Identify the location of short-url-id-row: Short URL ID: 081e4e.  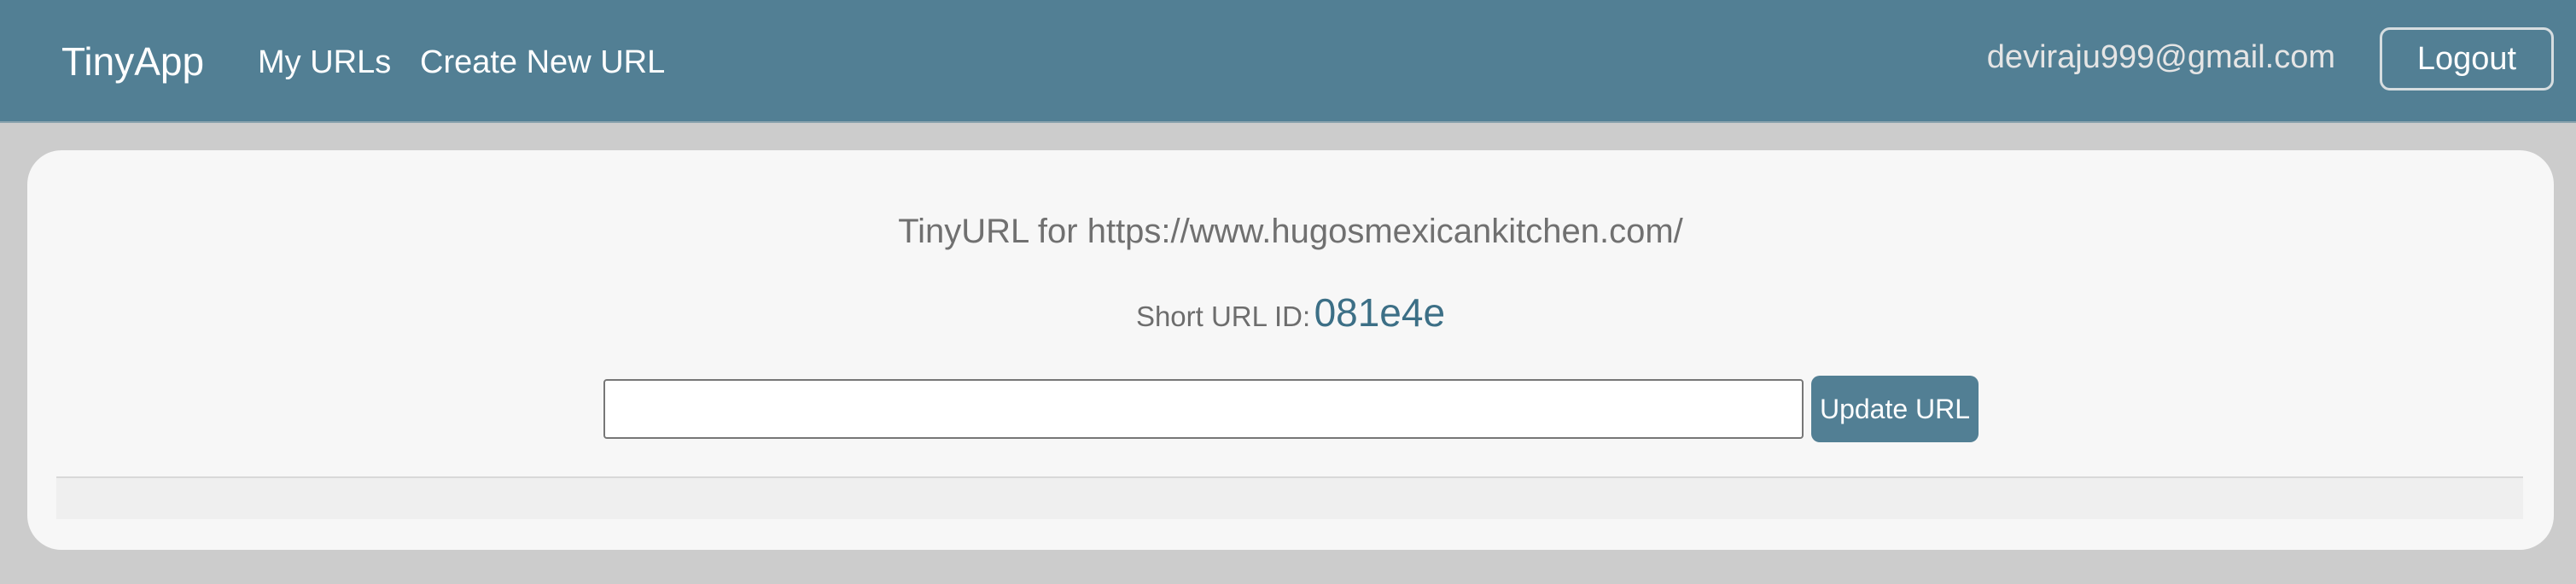
(1290, 317).